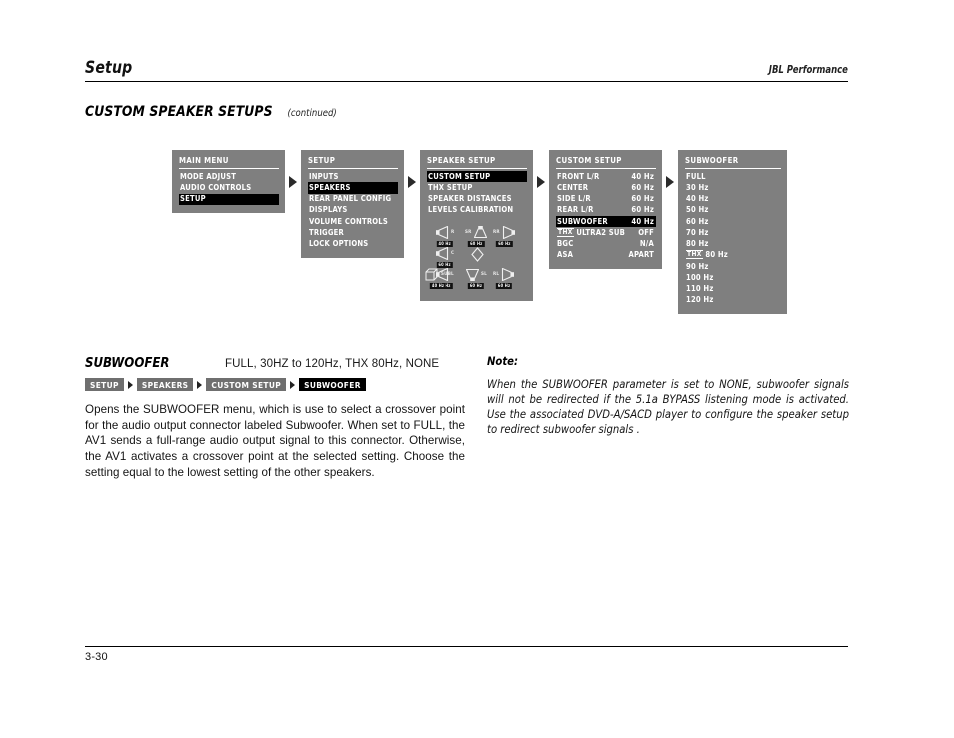 The image size is (954, 738). What do you see at coordinates (353, 210) in the screenshot?
I see `osd-menu-item: DISPLAYS` at bounding box center [353, 210].